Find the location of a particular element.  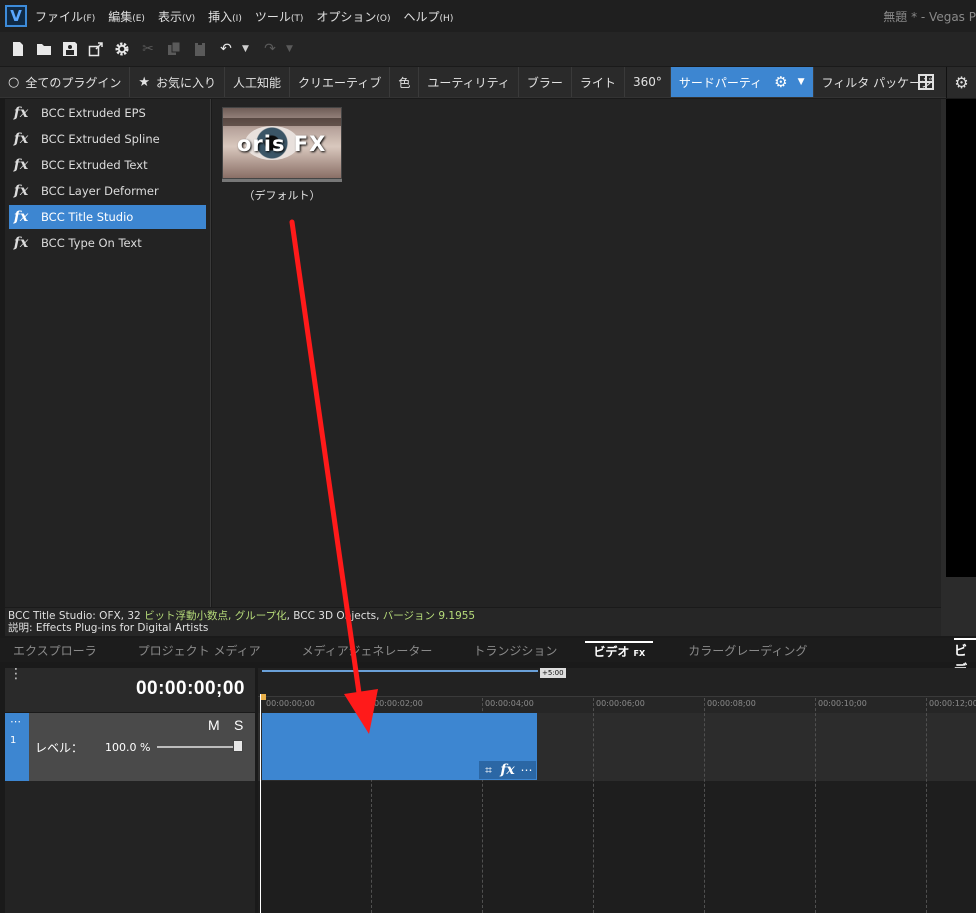

plugin-info-line2: 説明: Effects Plug-ins for Digital Artists is located at coordinates (108, 628).